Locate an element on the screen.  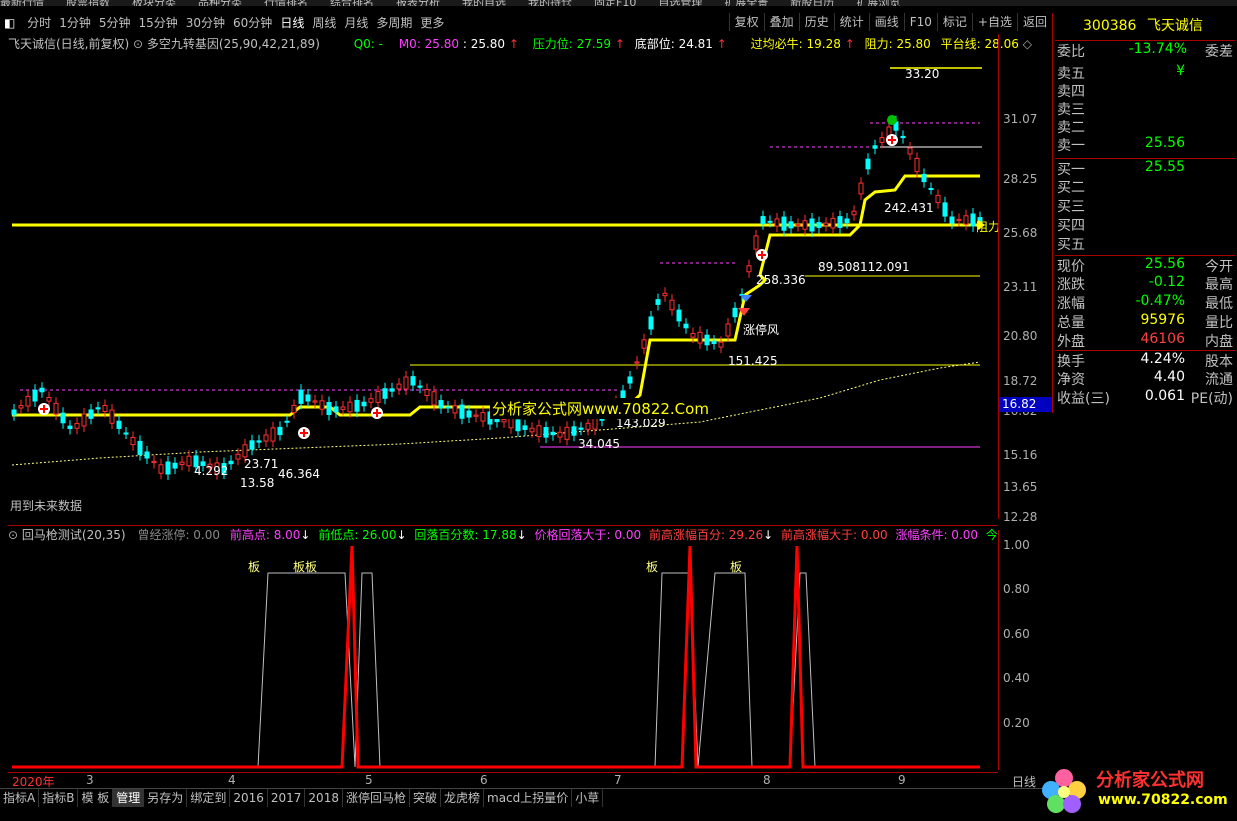
toolbar-button: 返回 is located at coordinates (1034, 22).